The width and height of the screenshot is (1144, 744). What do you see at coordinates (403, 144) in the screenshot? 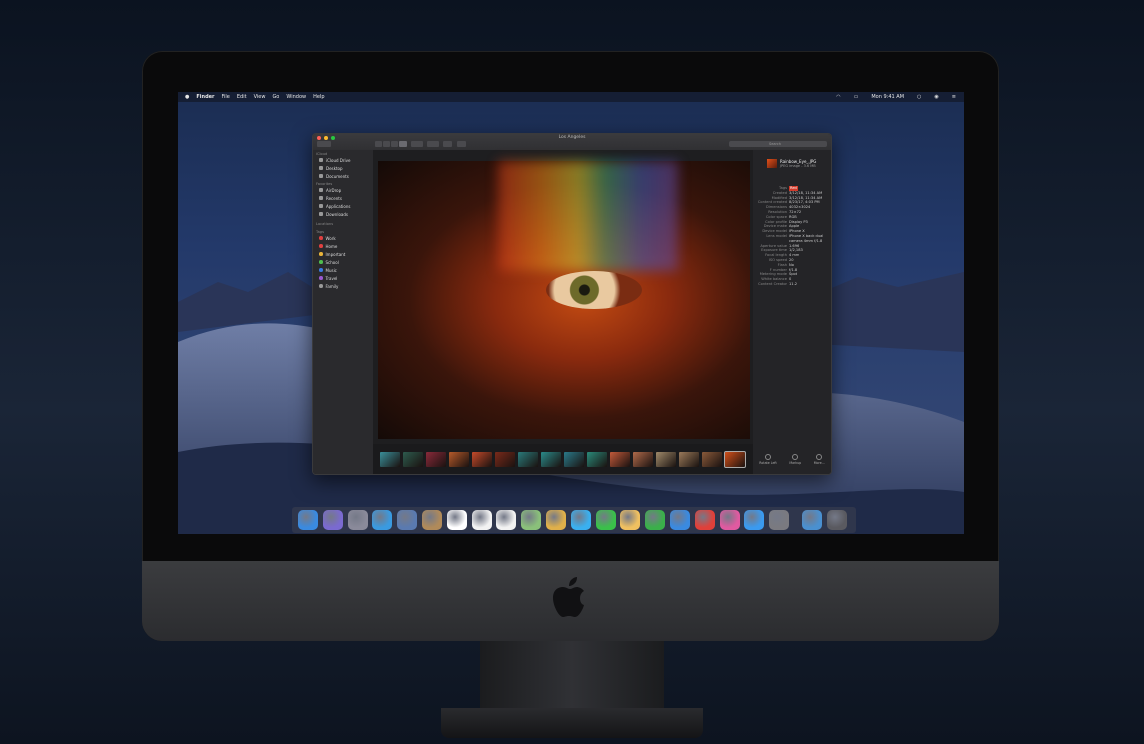
I see `view-gallery-button` at bounding box center [403, 144].